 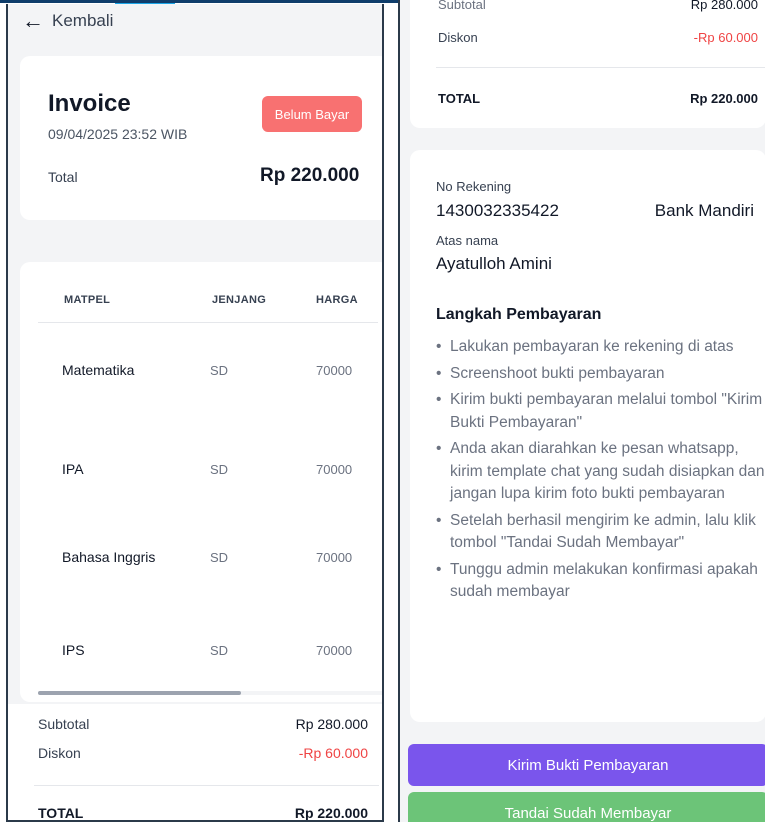 I want to click on header-divider, so click(x=208, y=322).